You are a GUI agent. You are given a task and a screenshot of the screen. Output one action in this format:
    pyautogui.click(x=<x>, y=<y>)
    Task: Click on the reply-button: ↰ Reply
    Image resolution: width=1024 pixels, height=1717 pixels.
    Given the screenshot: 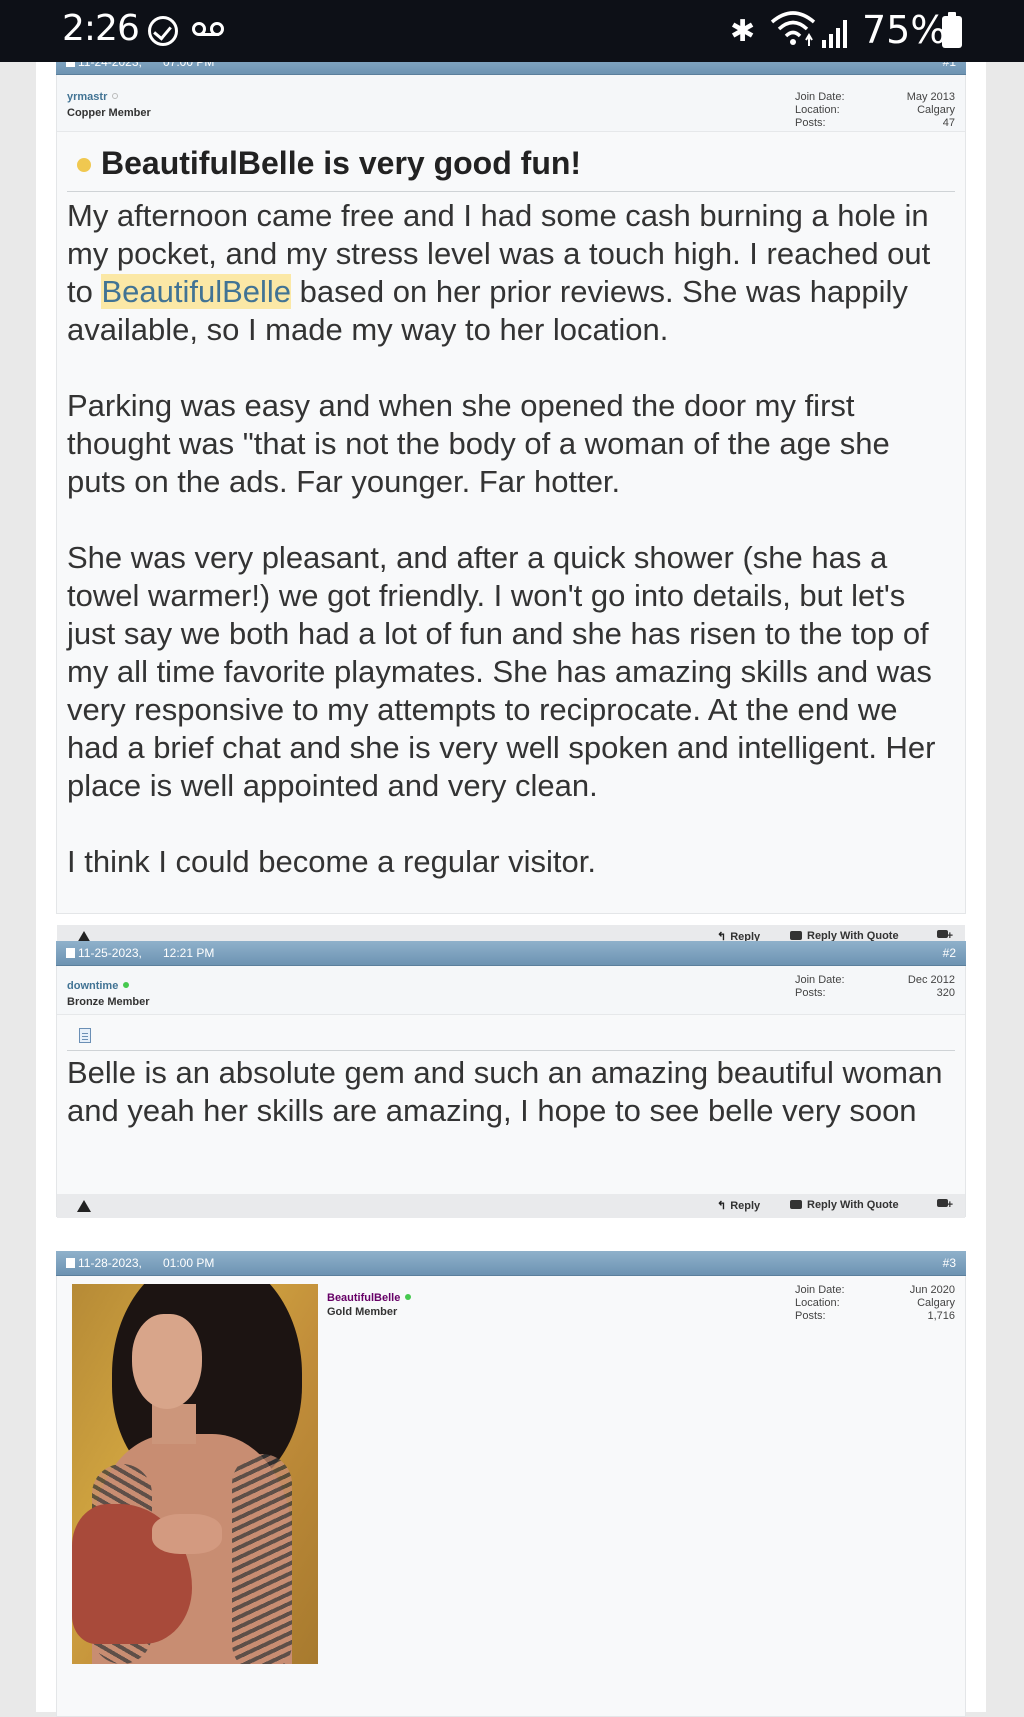 What is the action you would take?
    pyautogui.click(x=738, y=1205)
    